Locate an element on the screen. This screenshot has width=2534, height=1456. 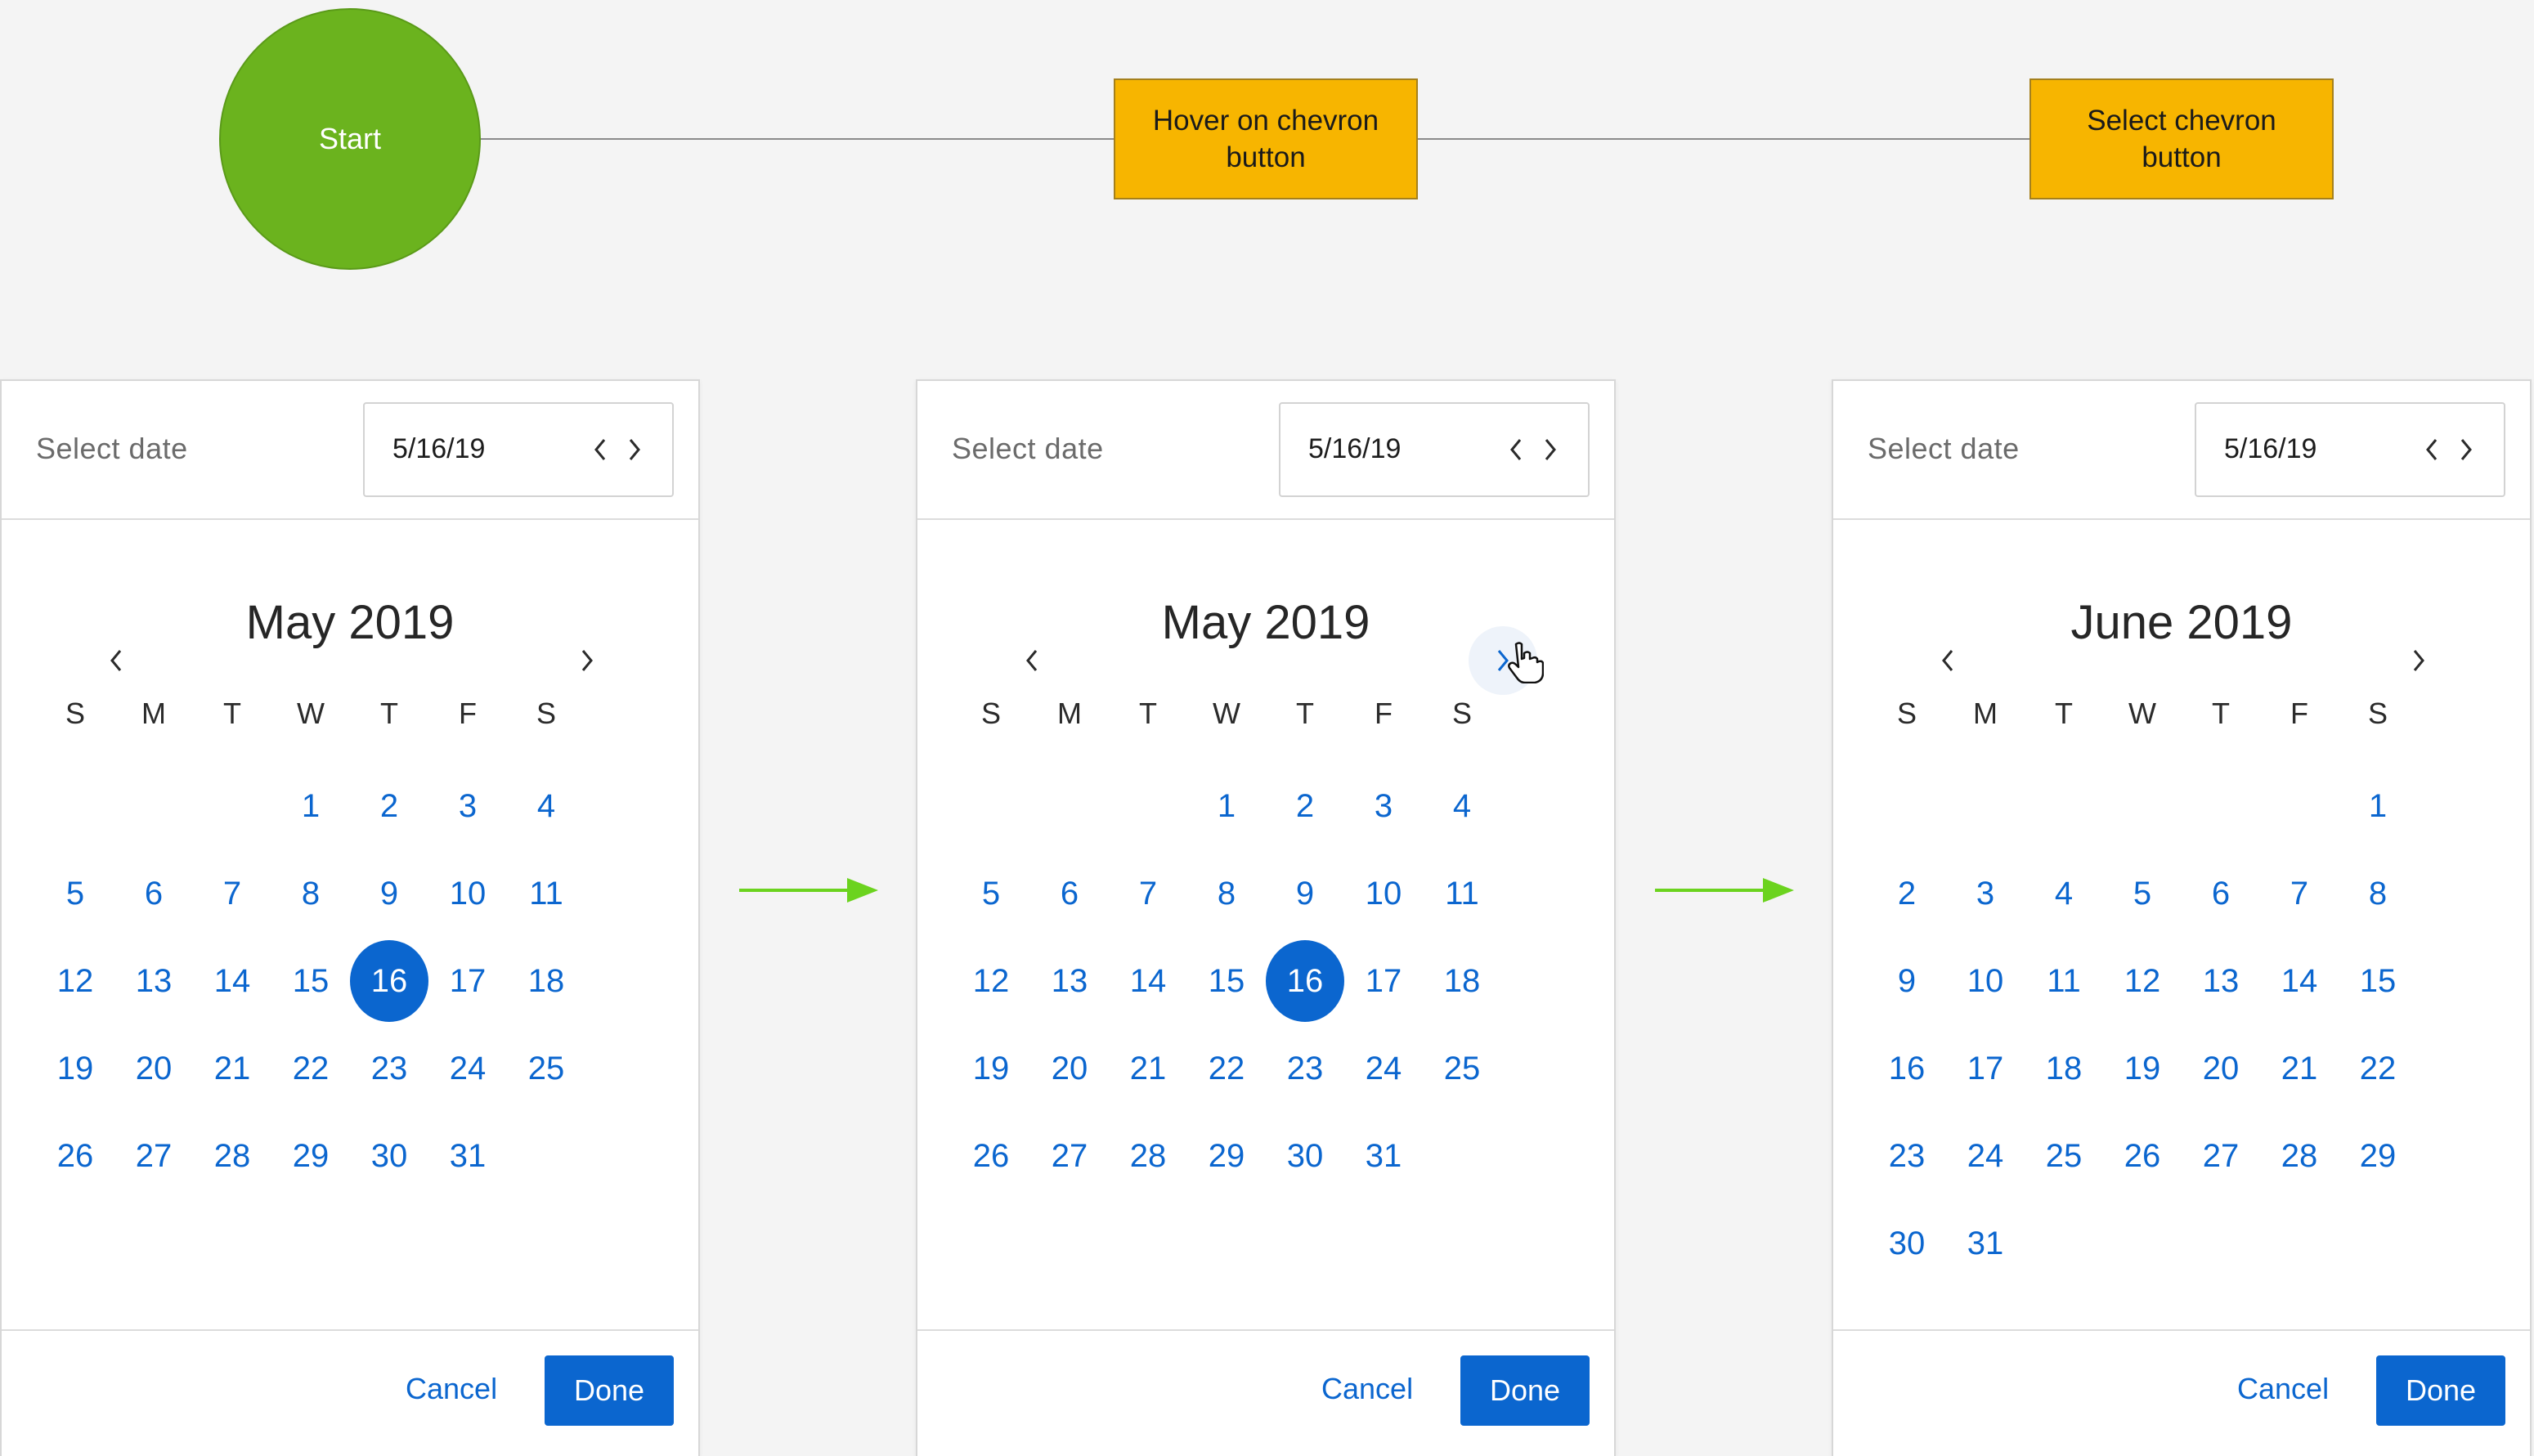
day-cell: 16 is located at coordinates (1907, 1069).